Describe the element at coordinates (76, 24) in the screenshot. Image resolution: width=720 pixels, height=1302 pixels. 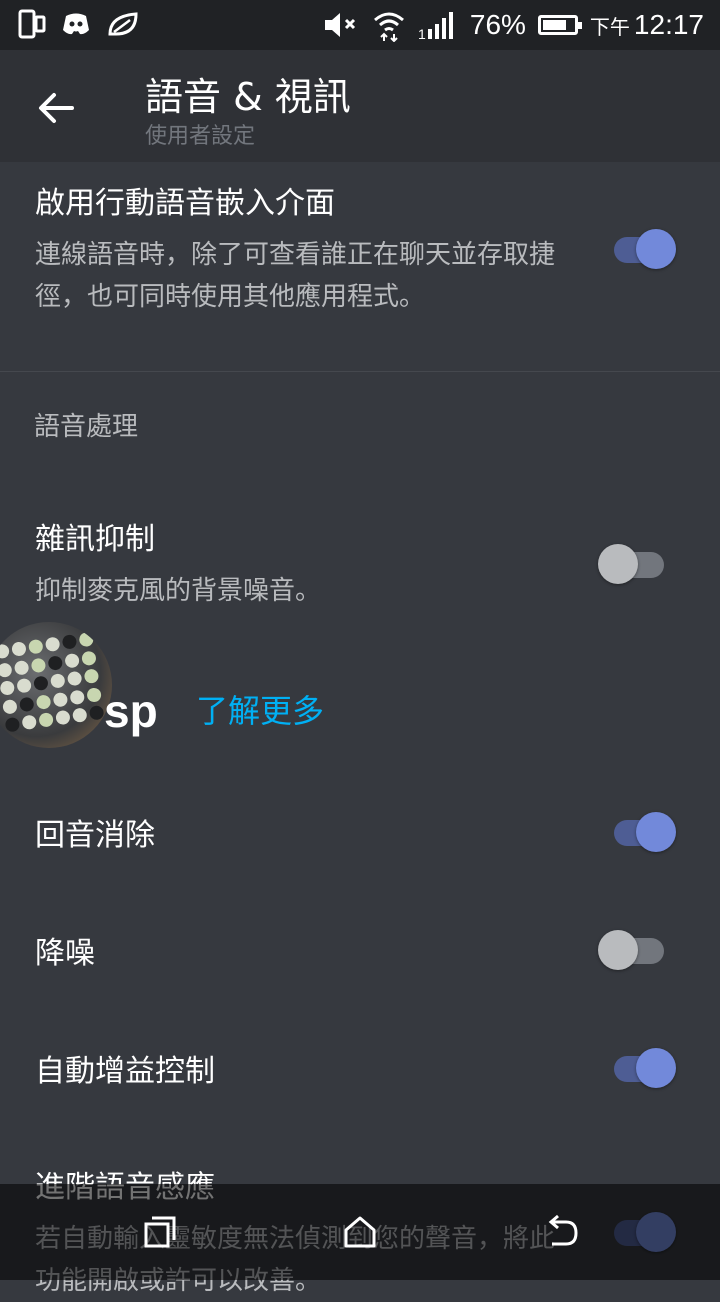
I see `discord-icon` at that location.